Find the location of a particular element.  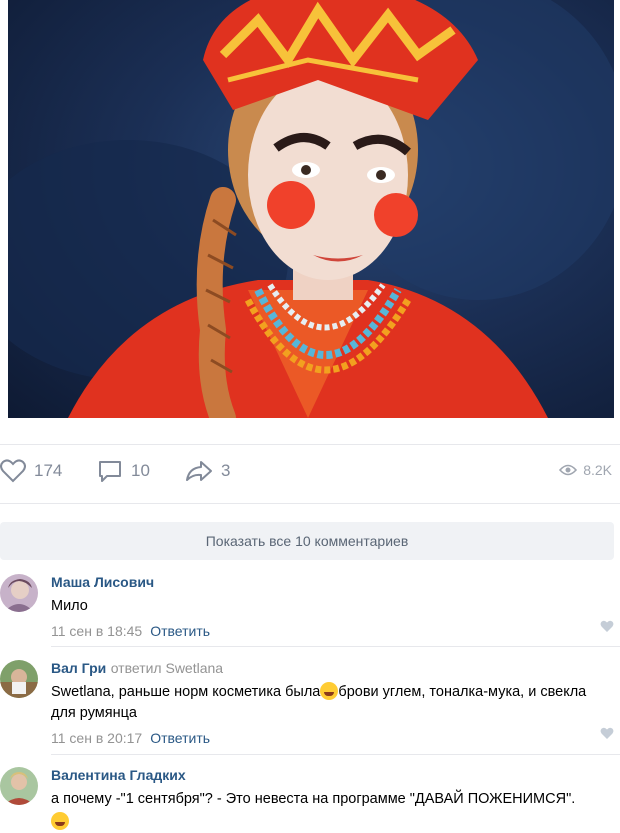

shares-count: 3 is located at coordinates (226, 470).